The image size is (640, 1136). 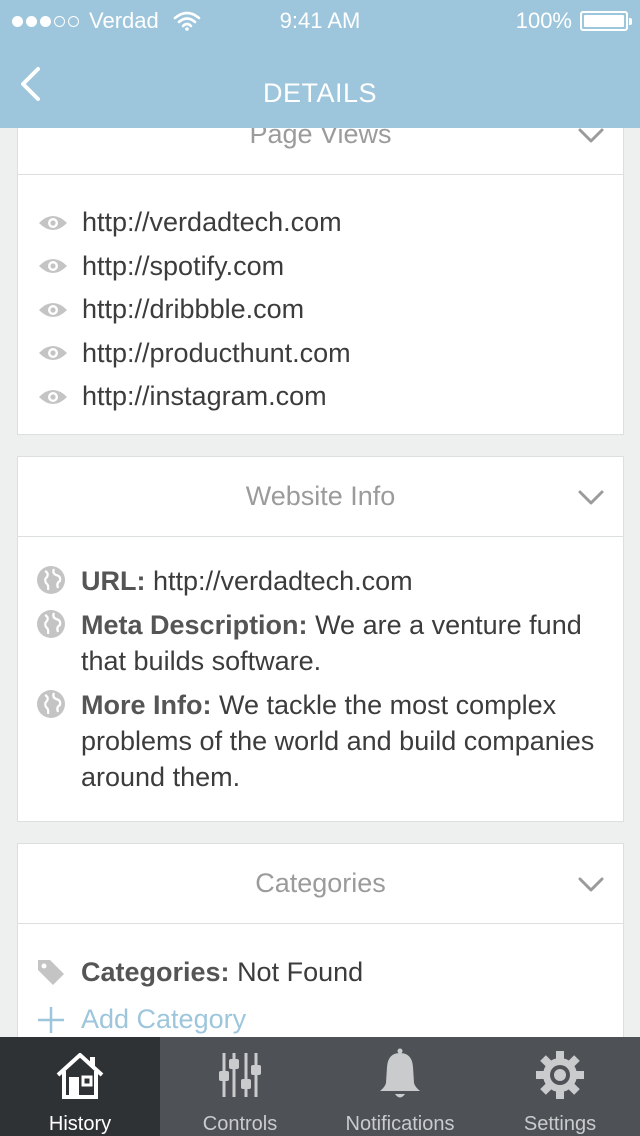 What do you see at coordinates (560, 1075) in the screenshot?
I see `gear-icon` at bounding box center [560, 1075].